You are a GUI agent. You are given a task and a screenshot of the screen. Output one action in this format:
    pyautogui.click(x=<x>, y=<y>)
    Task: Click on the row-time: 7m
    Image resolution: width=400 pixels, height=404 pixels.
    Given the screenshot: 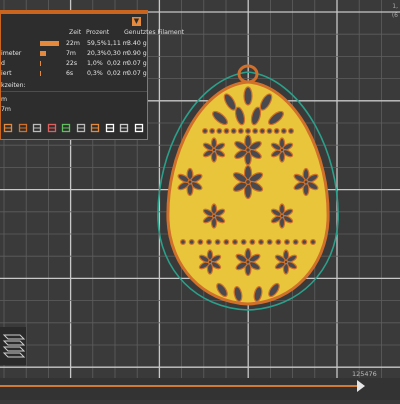 What is the action you would take?
    pyautogui.click(x=71, y=53)
    